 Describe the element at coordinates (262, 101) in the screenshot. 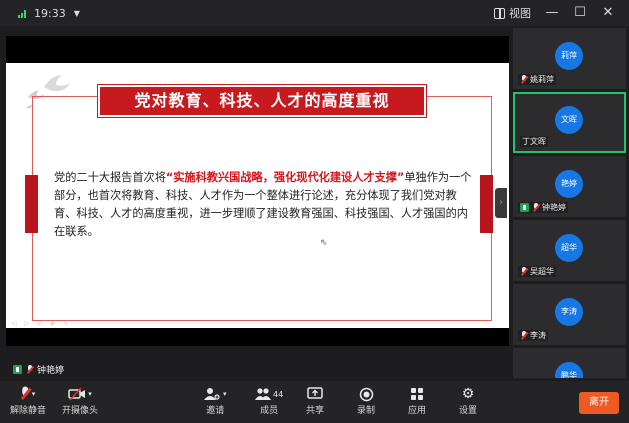

I see `slide-title: 党对教育、科技、人才的高度重视` at that location.